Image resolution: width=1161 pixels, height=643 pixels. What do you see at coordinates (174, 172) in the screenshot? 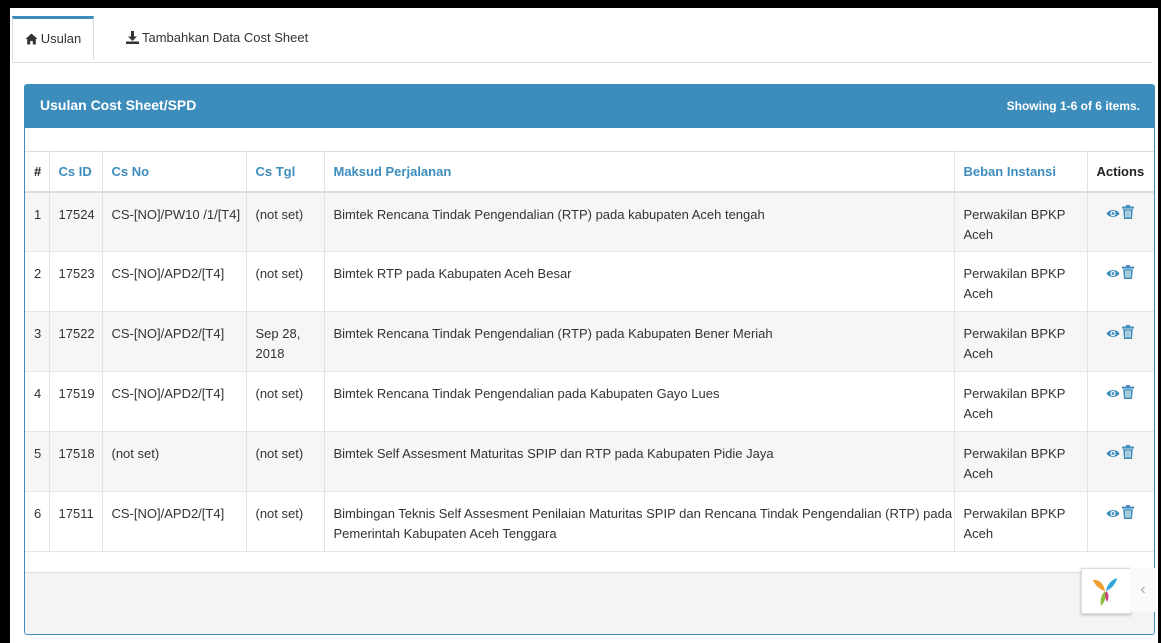
I see `column-header-cs-no: Cs No` at bounding box center [174, 172].